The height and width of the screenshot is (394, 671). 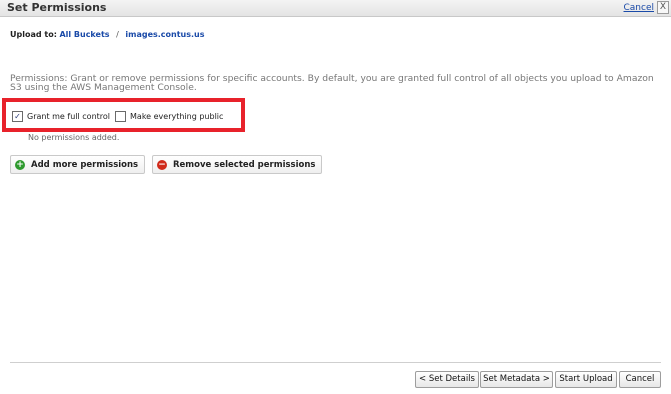 What do you see at coordinates (586, 379) in the screenshot?
I see `start-upload-button: Start Upload` at bounding box center [586, 379].